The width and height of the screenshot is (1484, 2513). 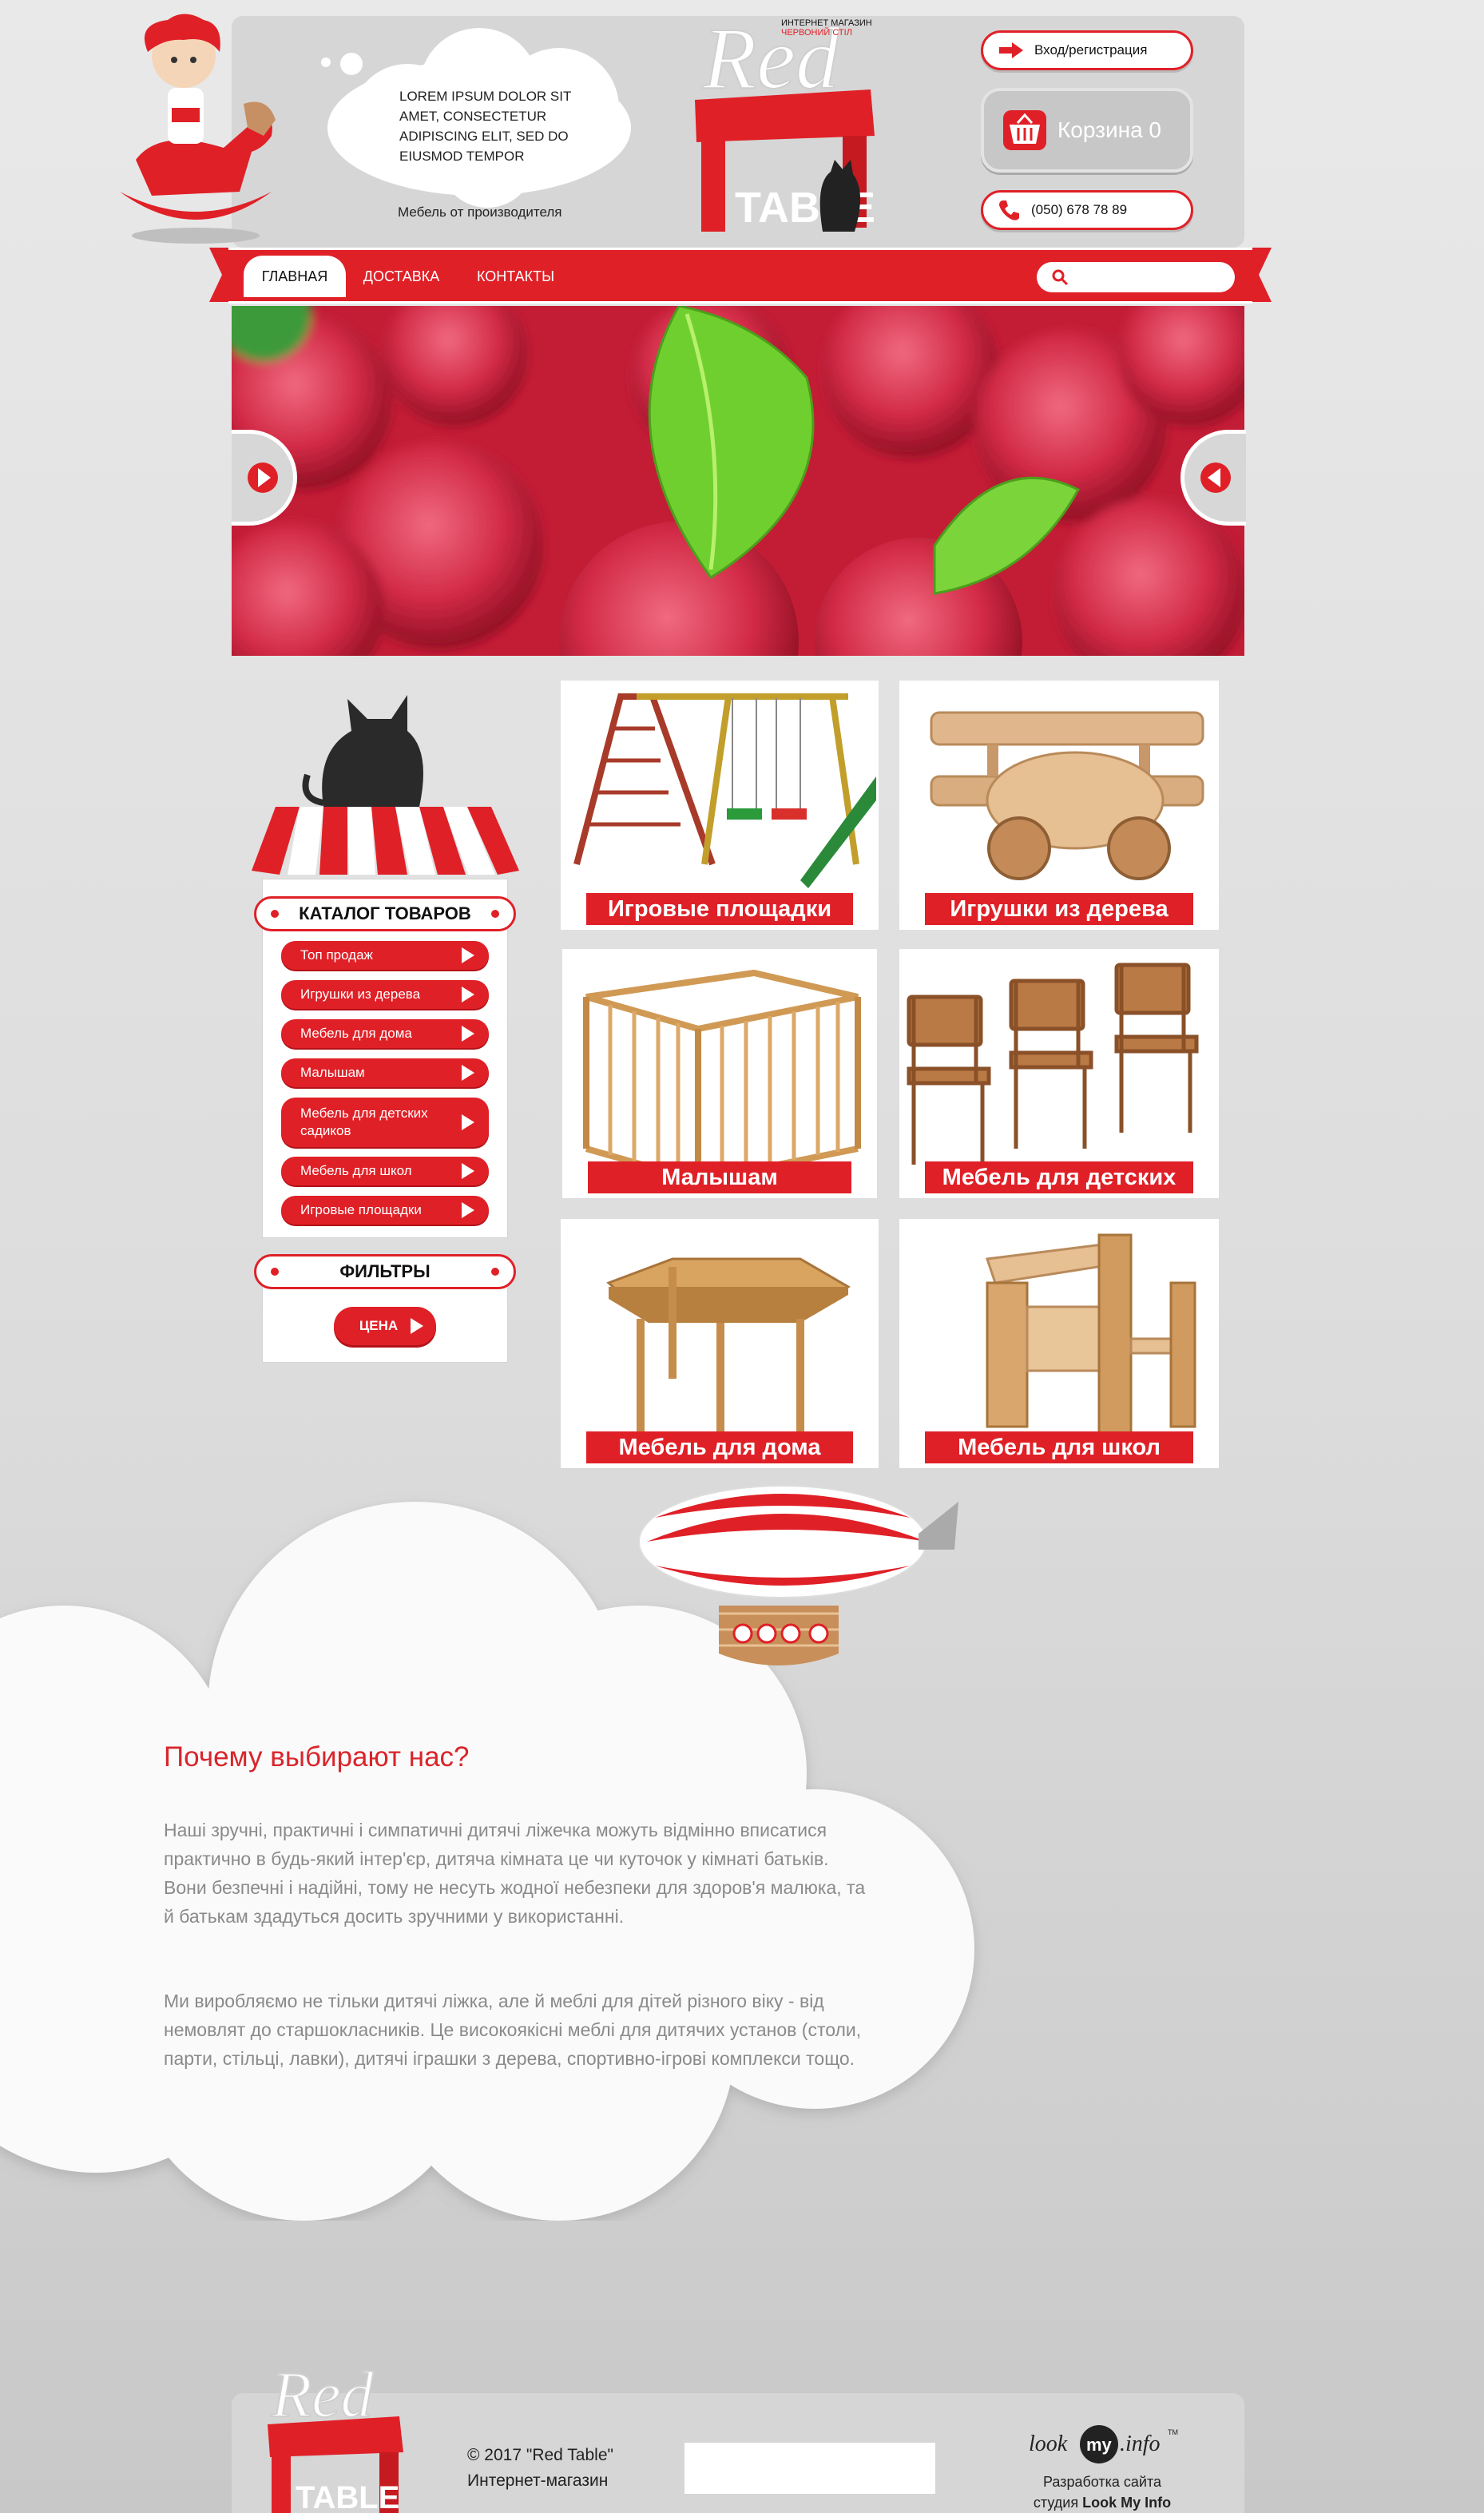 What do you see at coordinates (356, 1033) in the screenshot?
I see `catalog-item-label: Мебель для дома` at bounding box center [356, 1033].